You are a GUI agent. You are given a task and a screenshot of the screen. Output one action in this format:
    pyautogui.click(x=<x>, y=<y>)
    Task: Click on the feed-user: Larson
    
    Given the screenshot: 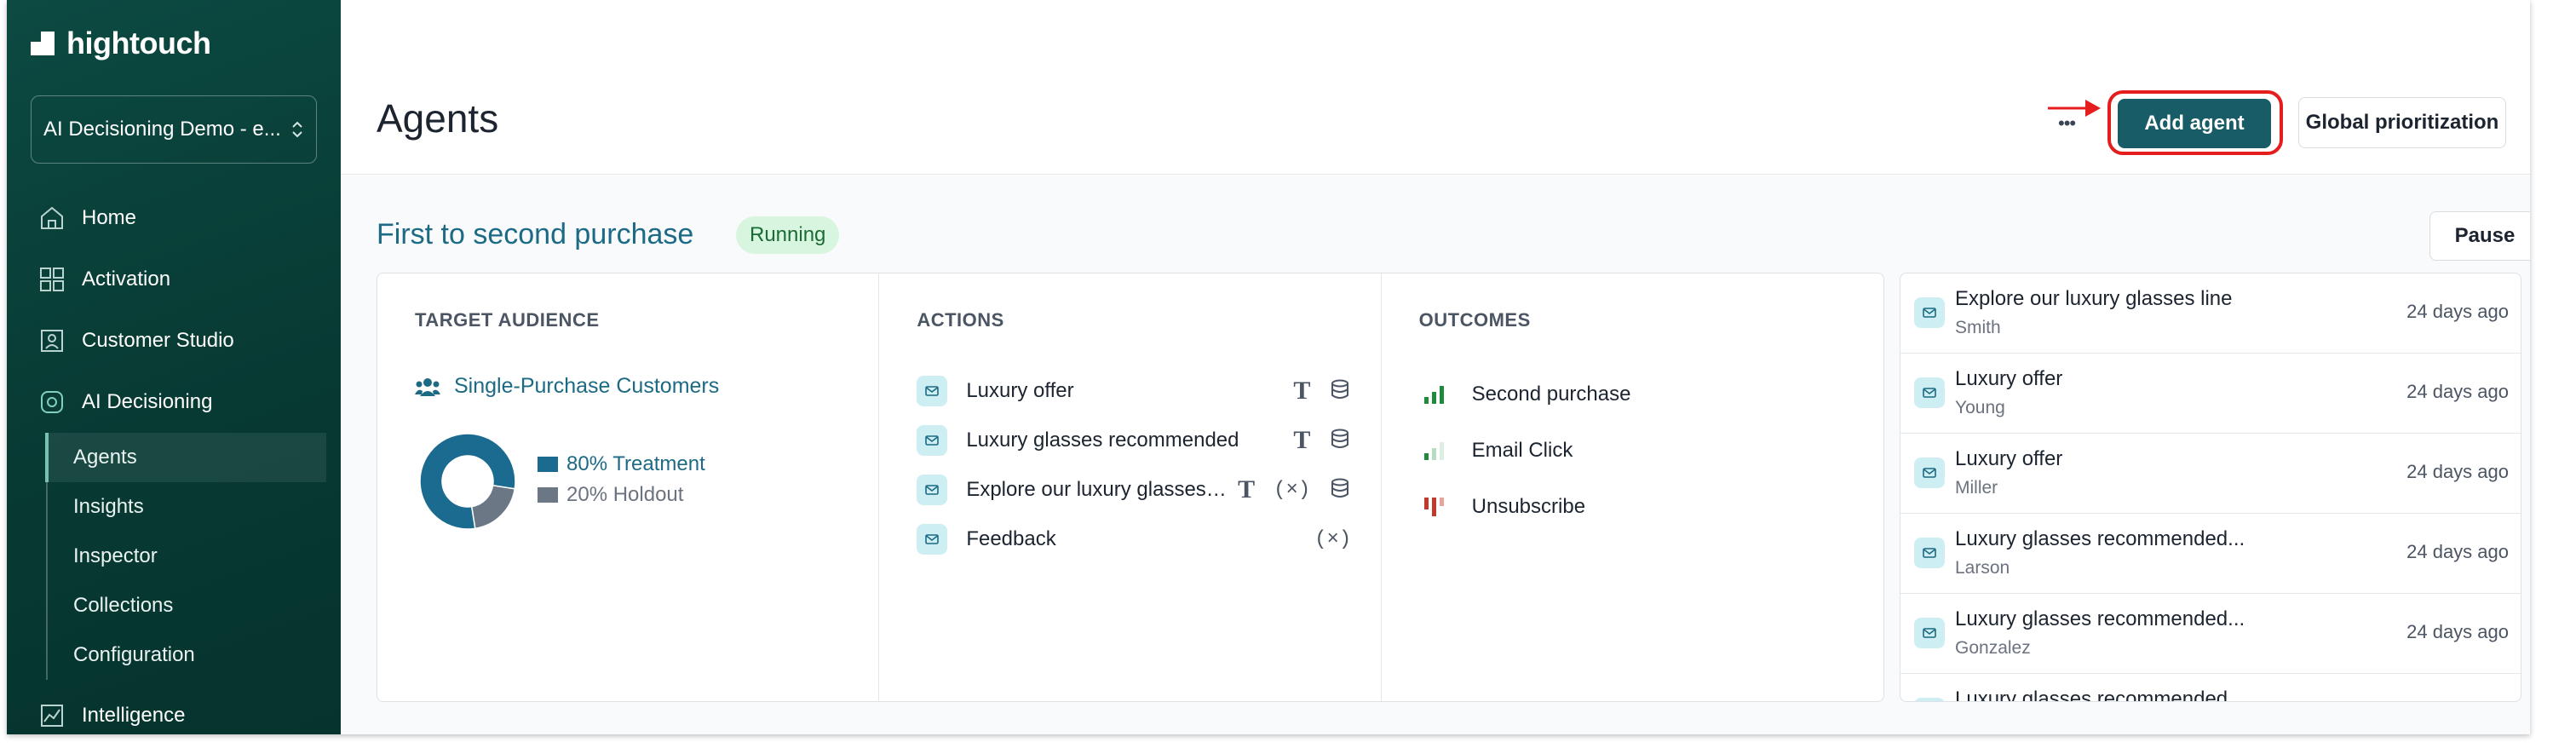 What is the action you would take?
    pyautogui.click(x=1983, y=568)
    